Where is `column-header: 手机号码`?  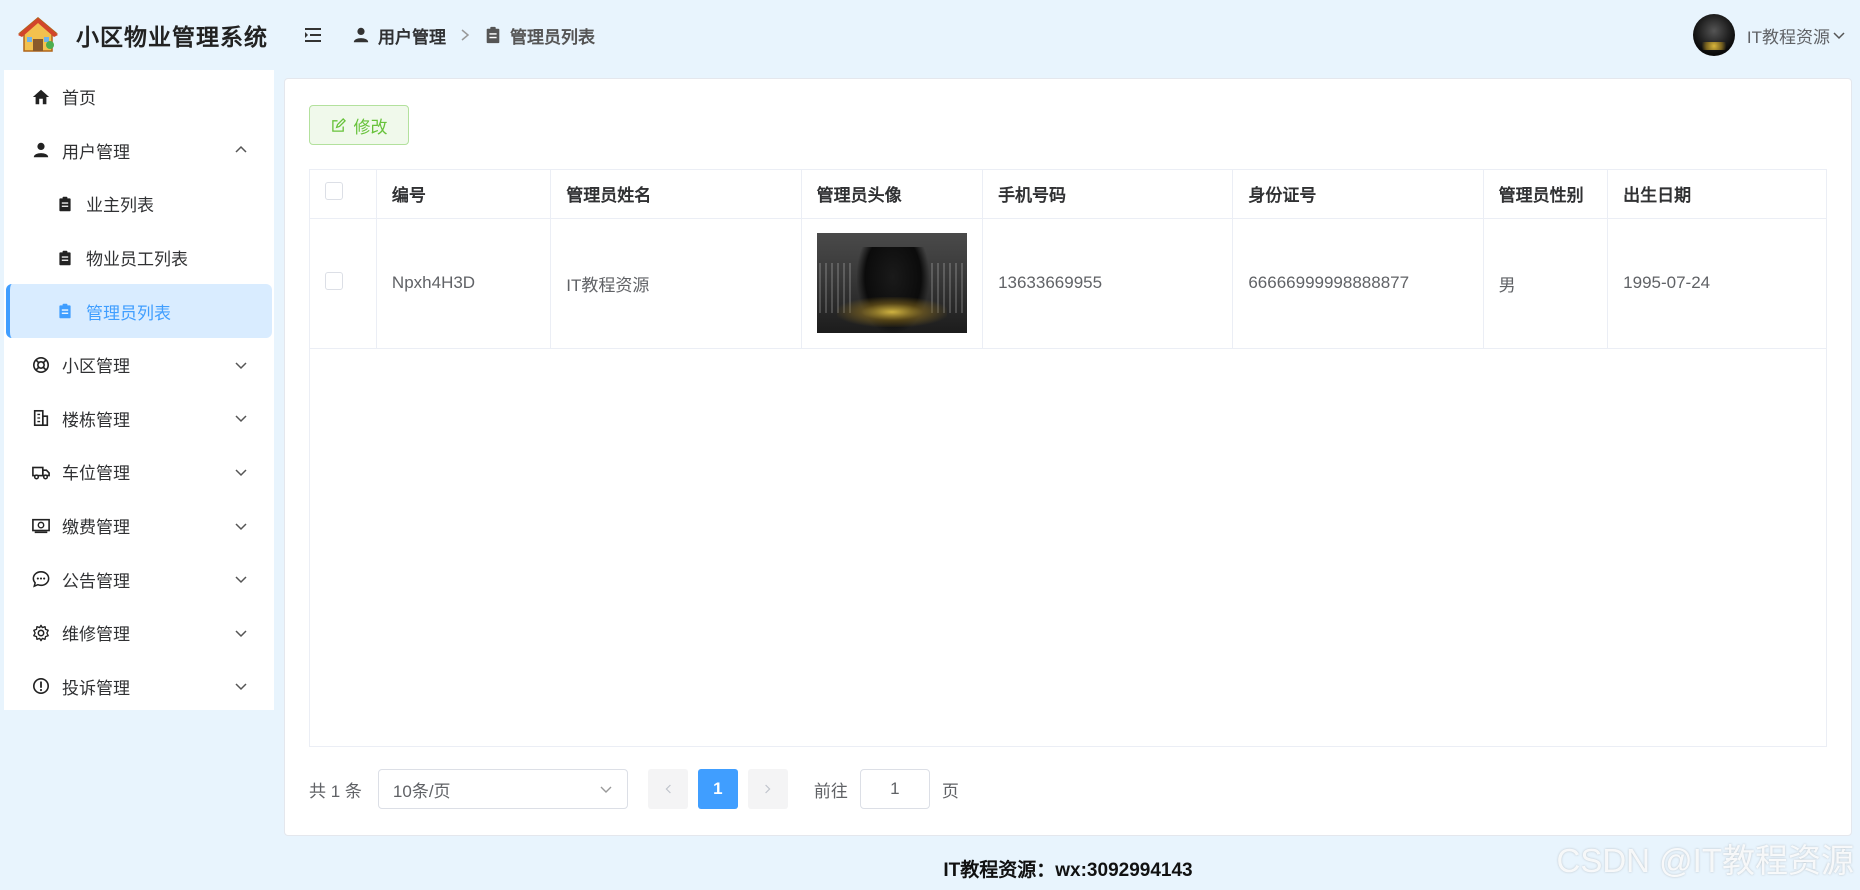
column-header: 手机号码 is located at coordinates (1108, 194).